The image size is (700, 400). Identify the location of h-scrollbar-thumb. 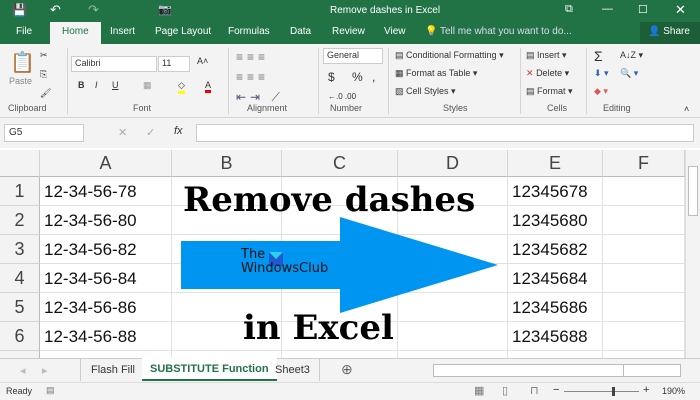
(534, 370).